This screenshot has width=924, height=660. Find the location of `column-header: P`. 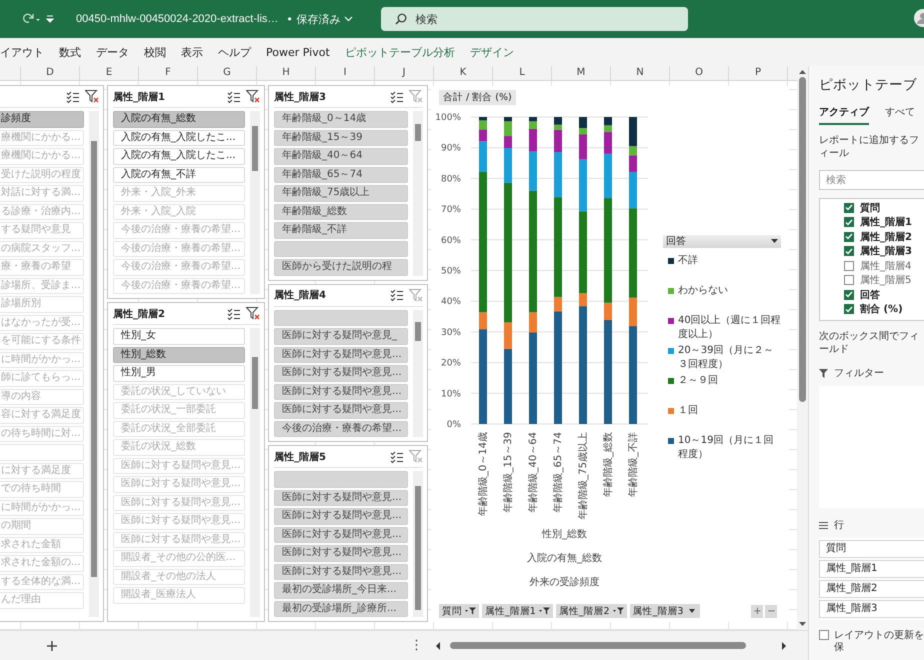

column-header: P is located at coordinates (758, 73).